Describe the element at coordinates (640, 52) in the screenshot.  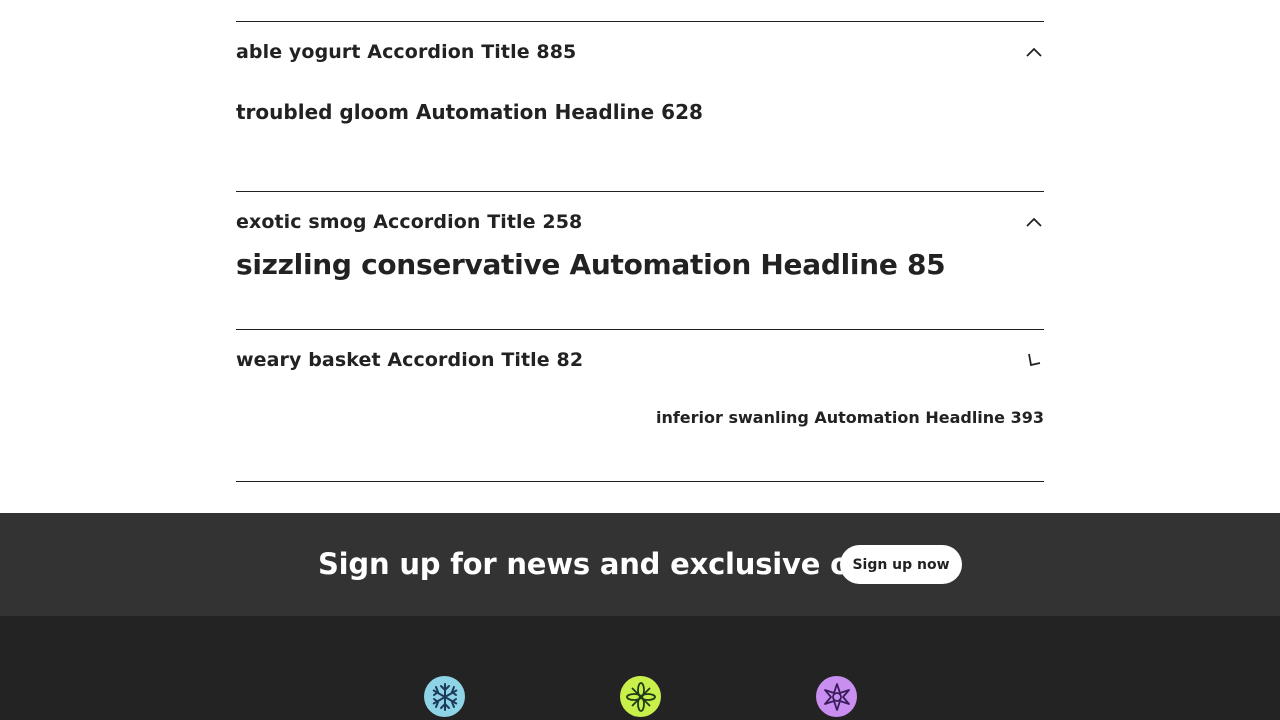
I see `accordion-header: able yogurt Accordion Title 885` at that location.